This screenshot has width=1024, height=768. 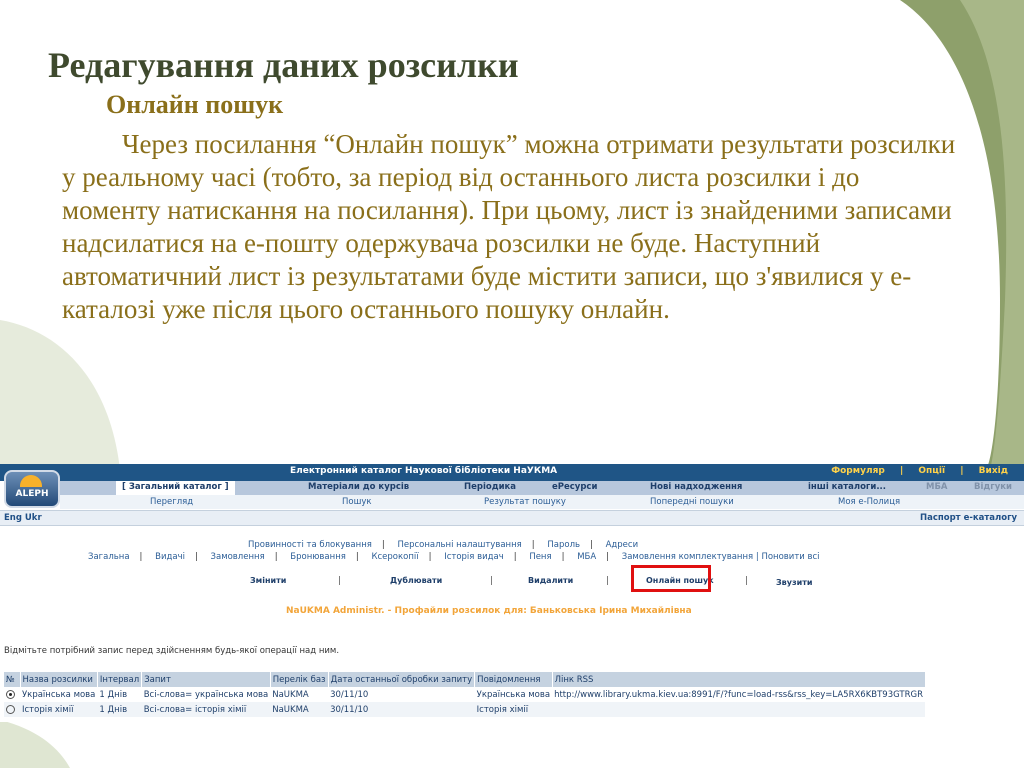 What do you see at coordinates (416, 580) in the screenshot?
I see `action-duplicate: Дублювати` at bounding box center [416, 580].